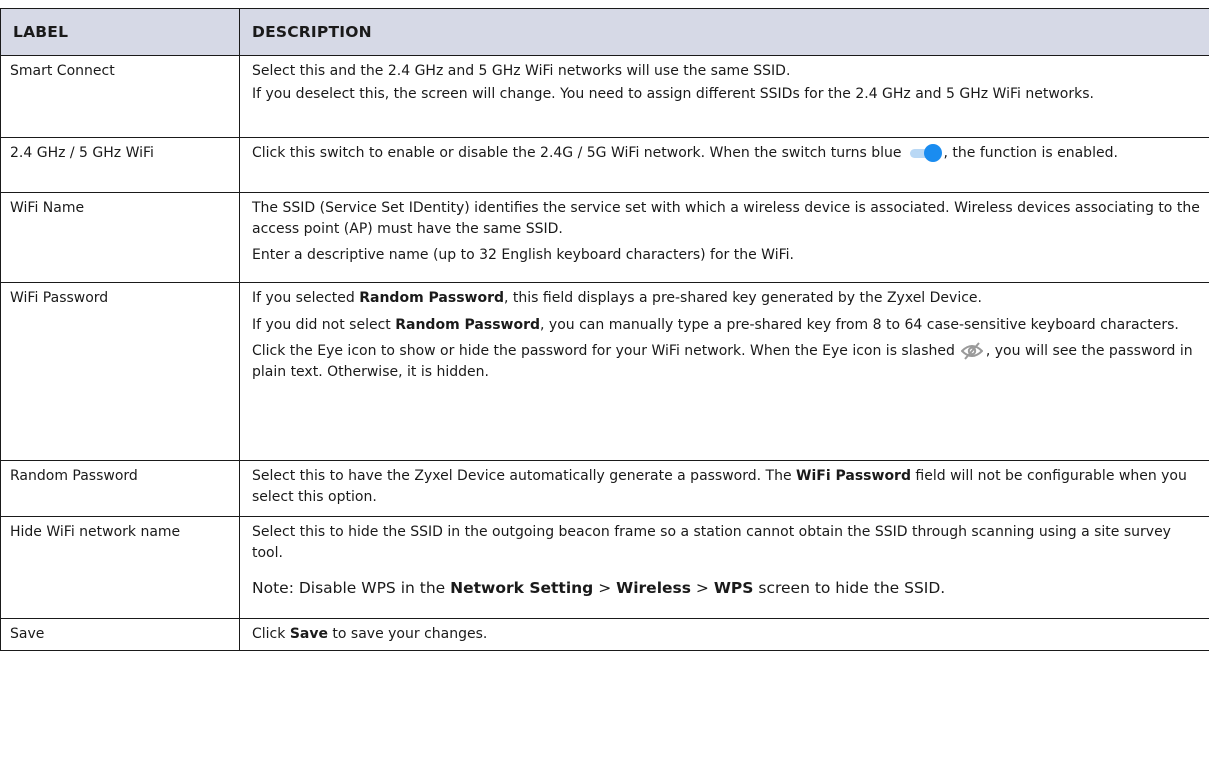 The height and width of the screenshot is (776, 1209). Describe the element at coordinates (604, 4) in the screenshot. I see `cropped-previous-line` at that location.